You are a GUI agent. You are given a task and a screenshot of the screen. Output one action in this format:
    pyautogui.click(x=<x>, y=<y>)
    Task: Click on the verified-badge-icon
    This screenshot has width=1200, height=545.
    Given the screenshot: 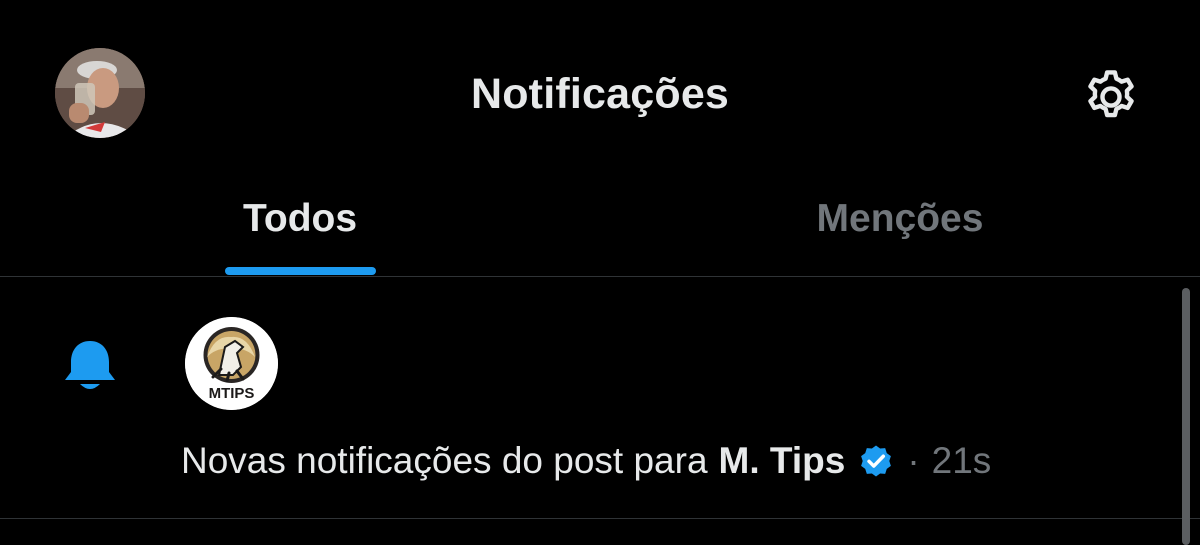 What is the action you would take?
    pyautogui.click(x=876, y=461)
    